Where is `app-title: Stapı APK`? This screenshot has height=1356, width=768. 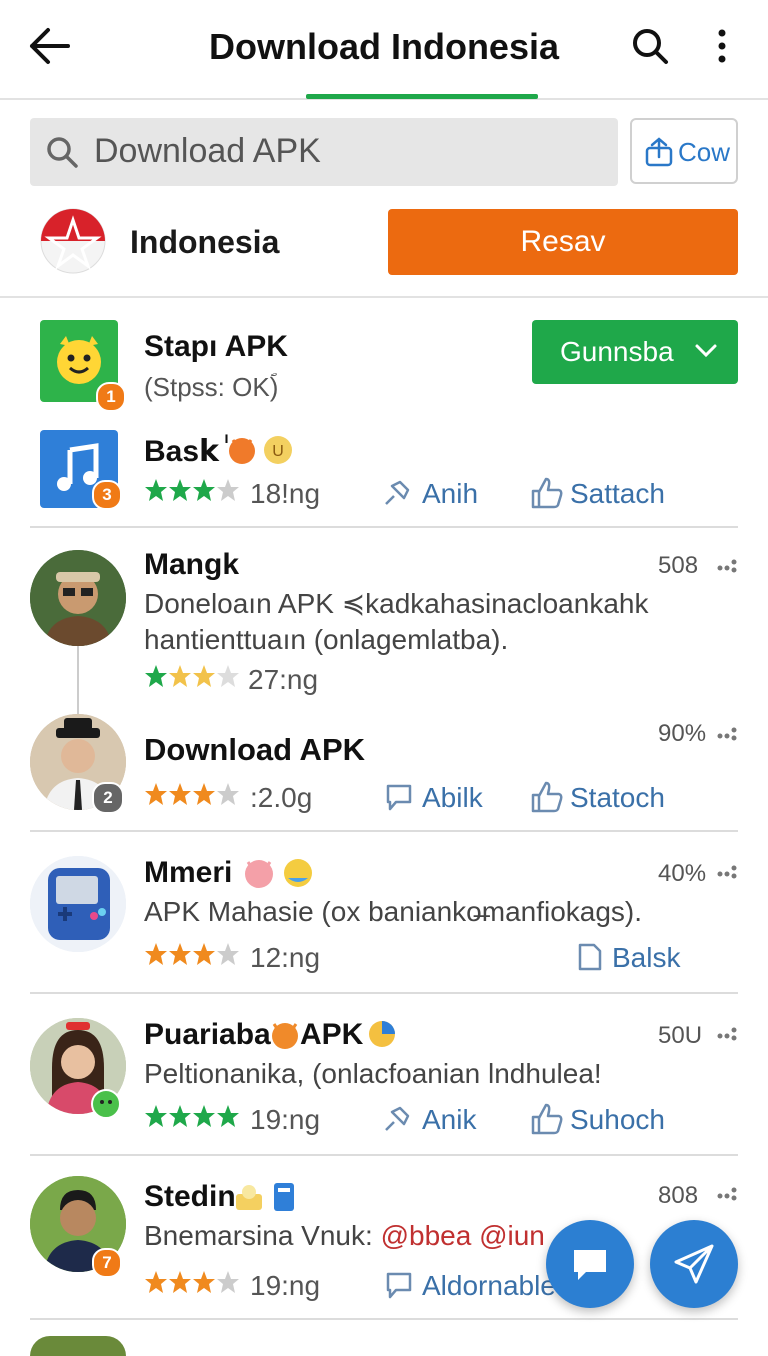
app-title: Stapı APK is located at coordinates (216, 346).